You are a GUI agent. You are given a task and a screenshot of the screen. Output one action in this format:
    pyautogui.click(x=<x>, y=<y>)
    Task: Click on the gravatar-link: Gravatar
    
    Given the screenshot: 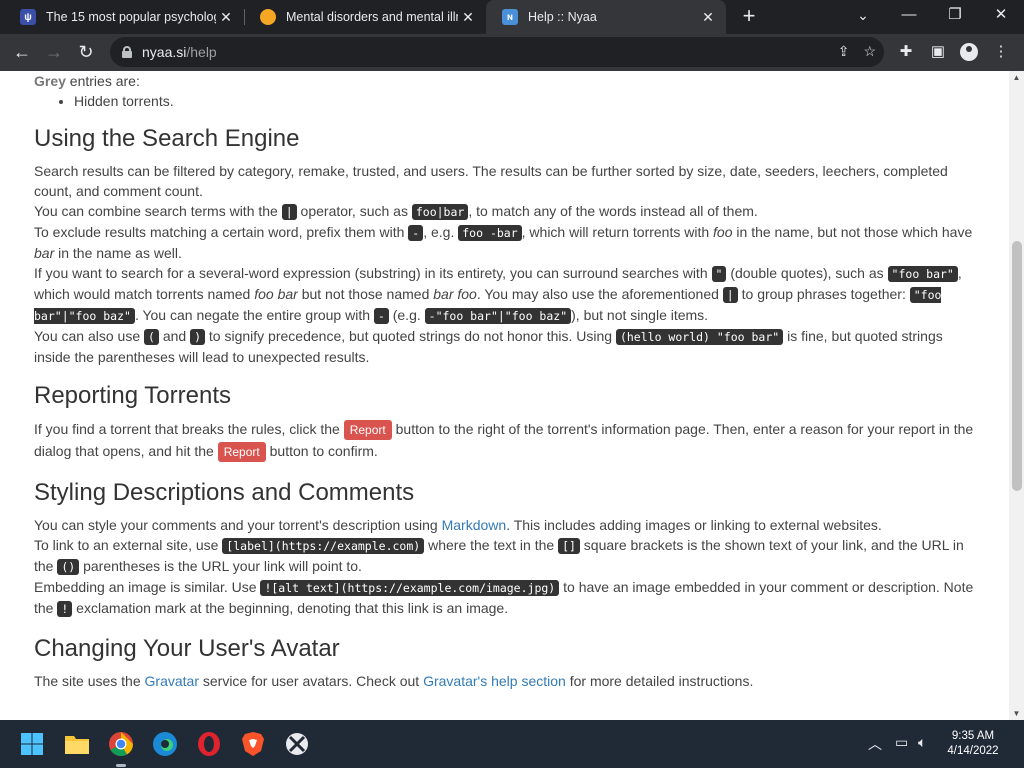 What is the action you would take?
    pyautogui.click(x=172, y=681)
    